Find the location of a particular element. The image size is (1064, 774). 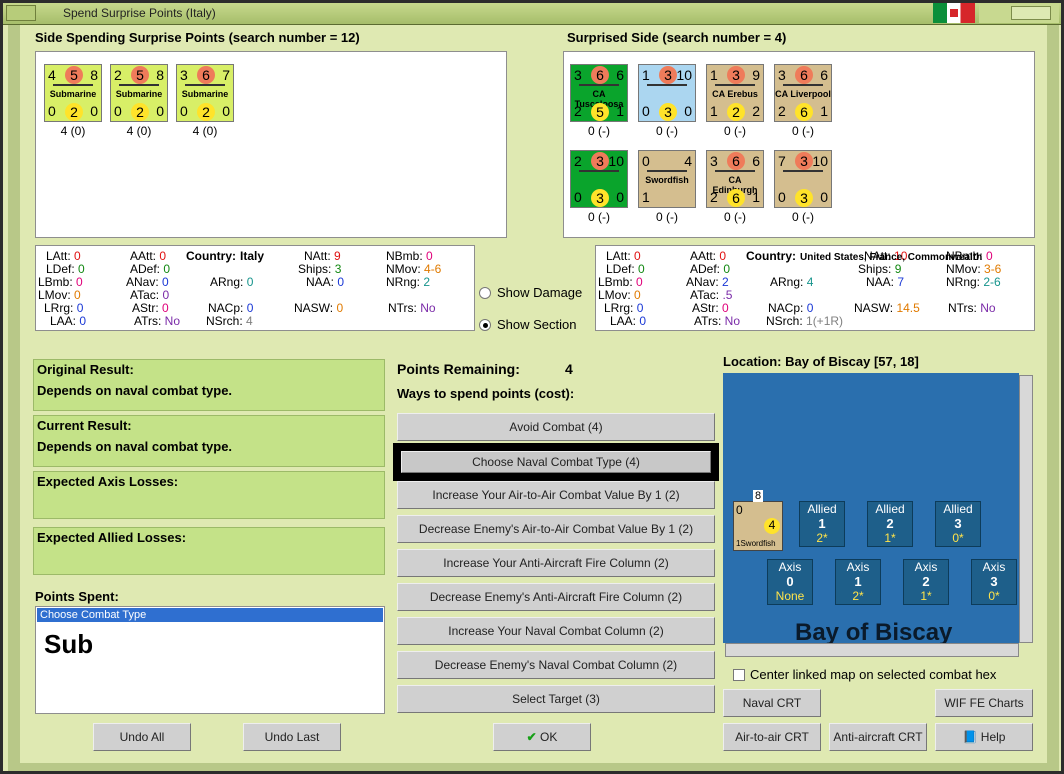

undo-all-button: Undo All is located at coordinates (142, 737).